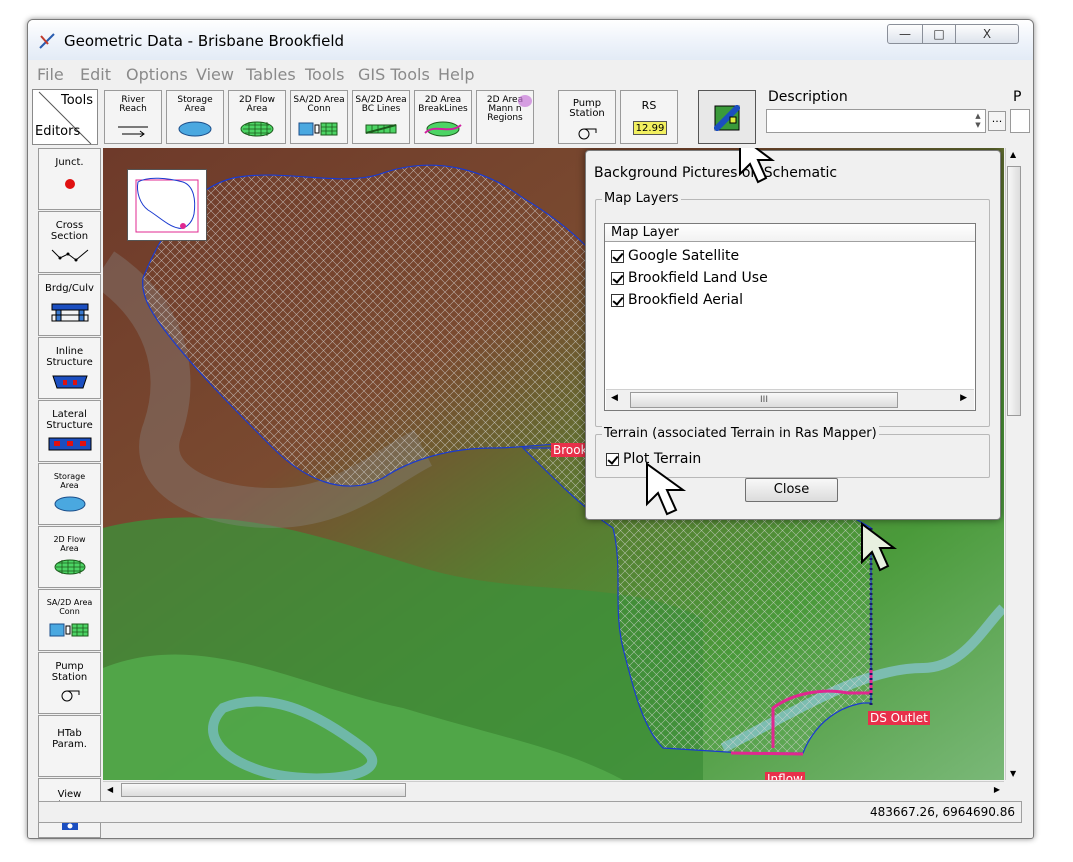 This screenshot has width=1073, height=862. What do you see at coordinates (69, 557) in the screenshot?
I see `2d-flow-area-side-button: 2D Flow Area` at bounding box center [69, 557].